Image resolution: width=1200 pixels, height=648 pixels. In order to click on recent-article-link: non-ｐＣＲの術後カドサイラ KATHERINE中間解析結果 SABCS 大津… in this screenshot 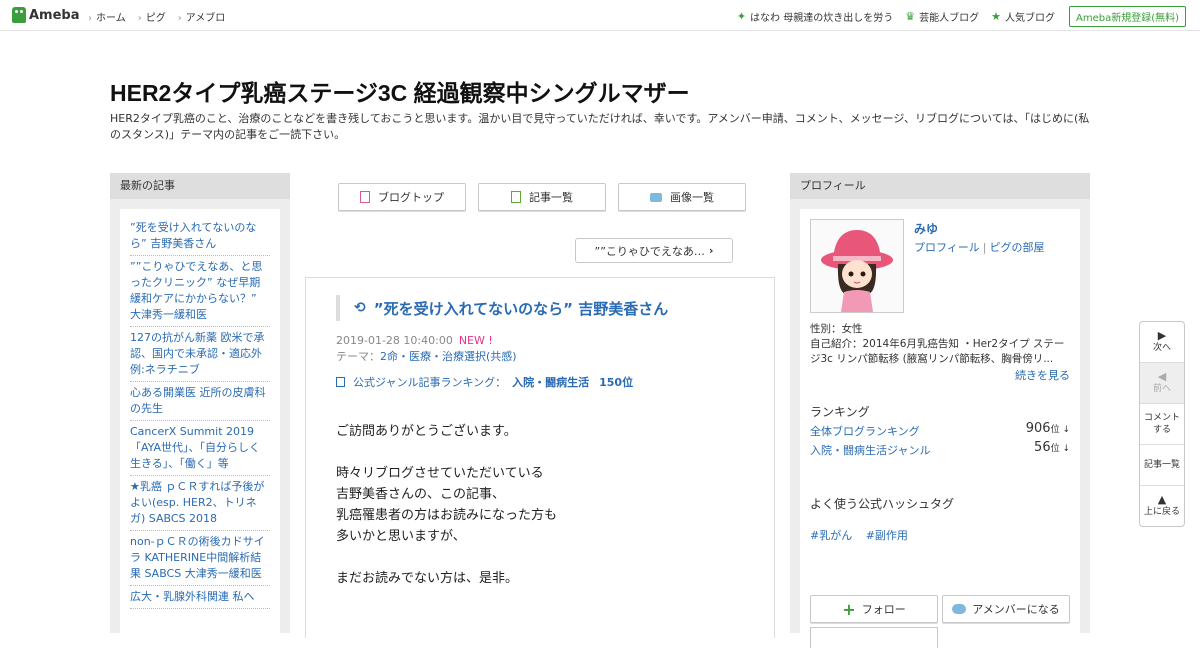, I will do `click(200, 558)`.